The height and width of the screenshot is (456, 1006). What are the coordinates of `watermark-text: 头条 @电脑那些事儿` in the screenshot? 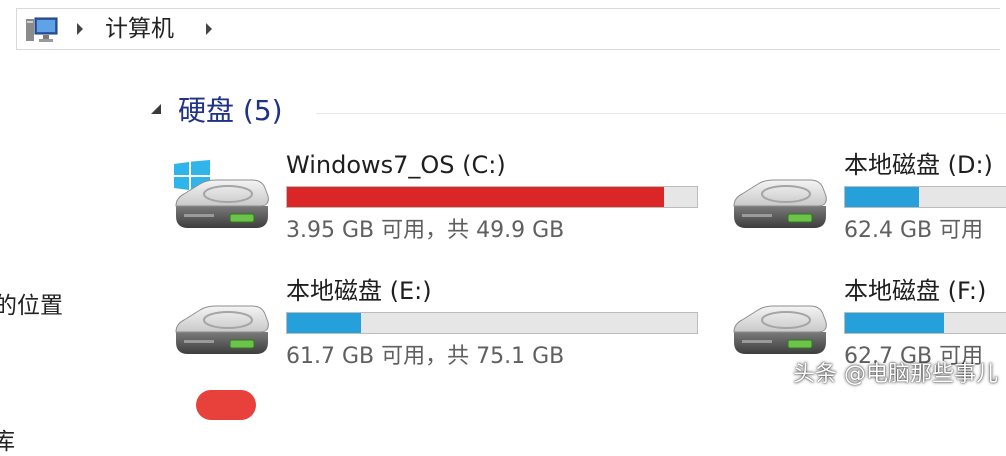 It's located at (895, 374).